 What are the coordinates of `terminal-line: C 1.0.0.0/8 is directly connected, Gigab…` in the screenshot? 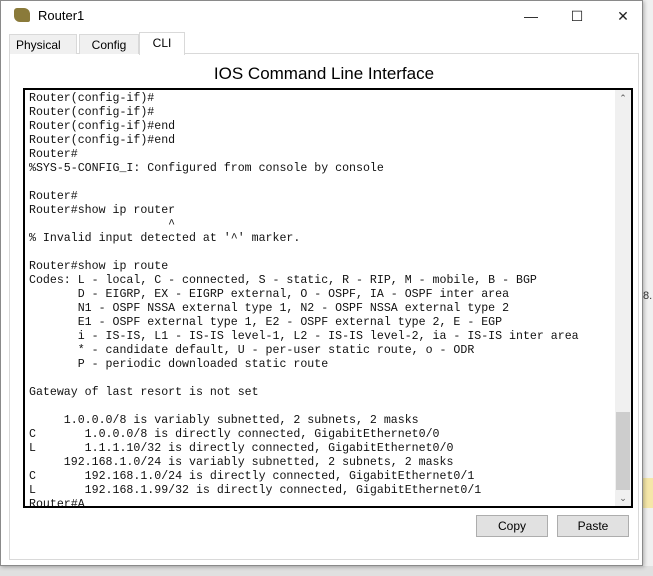 It's located at (234, 434).